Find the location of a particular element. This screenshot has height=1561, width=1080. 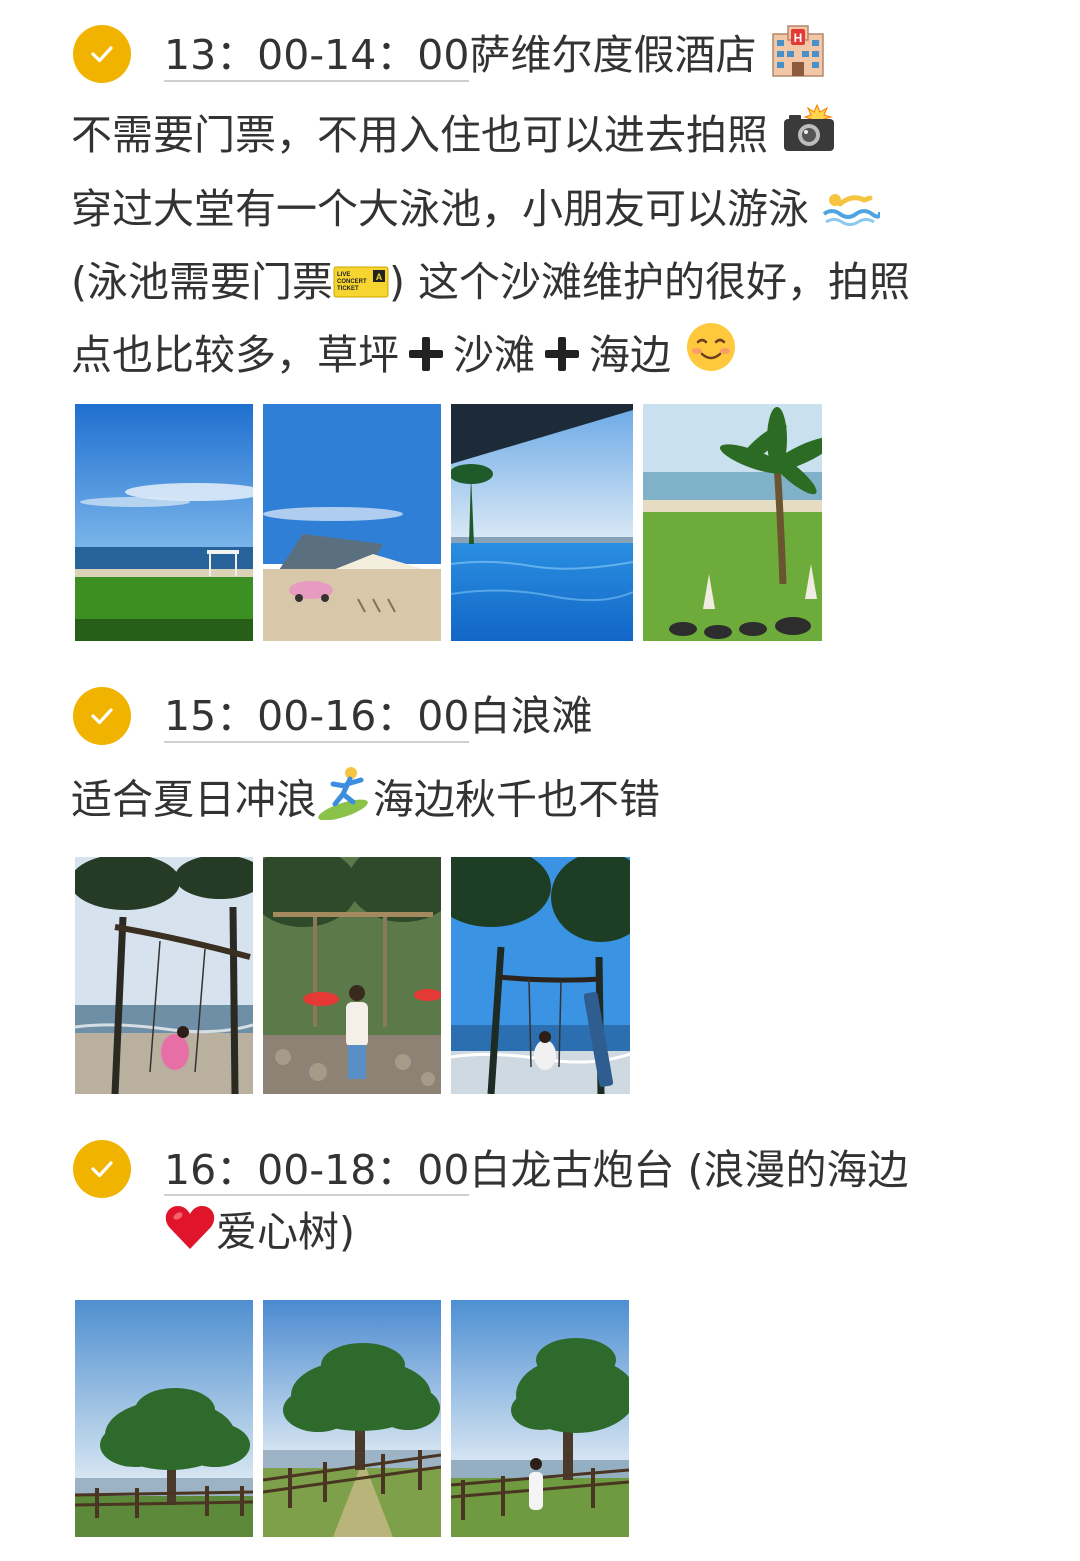

red-heart-icon is located at coordinates (190, 1235).